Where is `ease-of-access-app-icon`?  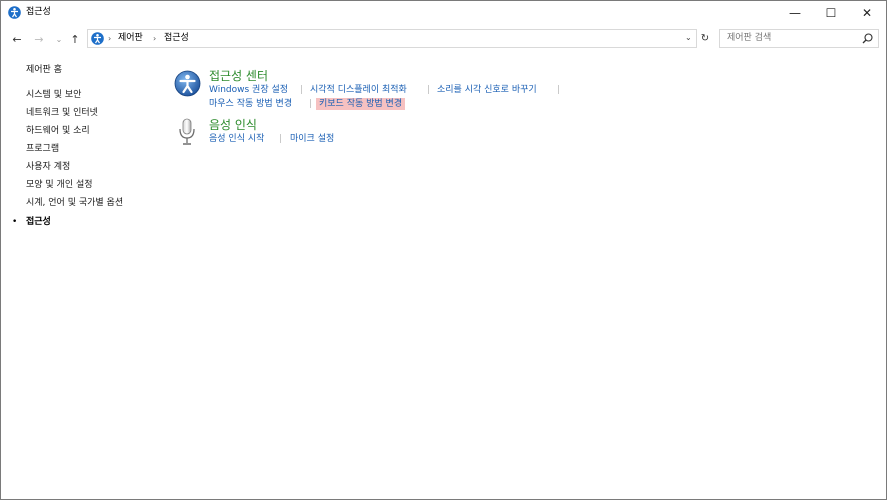 ease-of-access-app-icon is located at coordinates (14, 12).